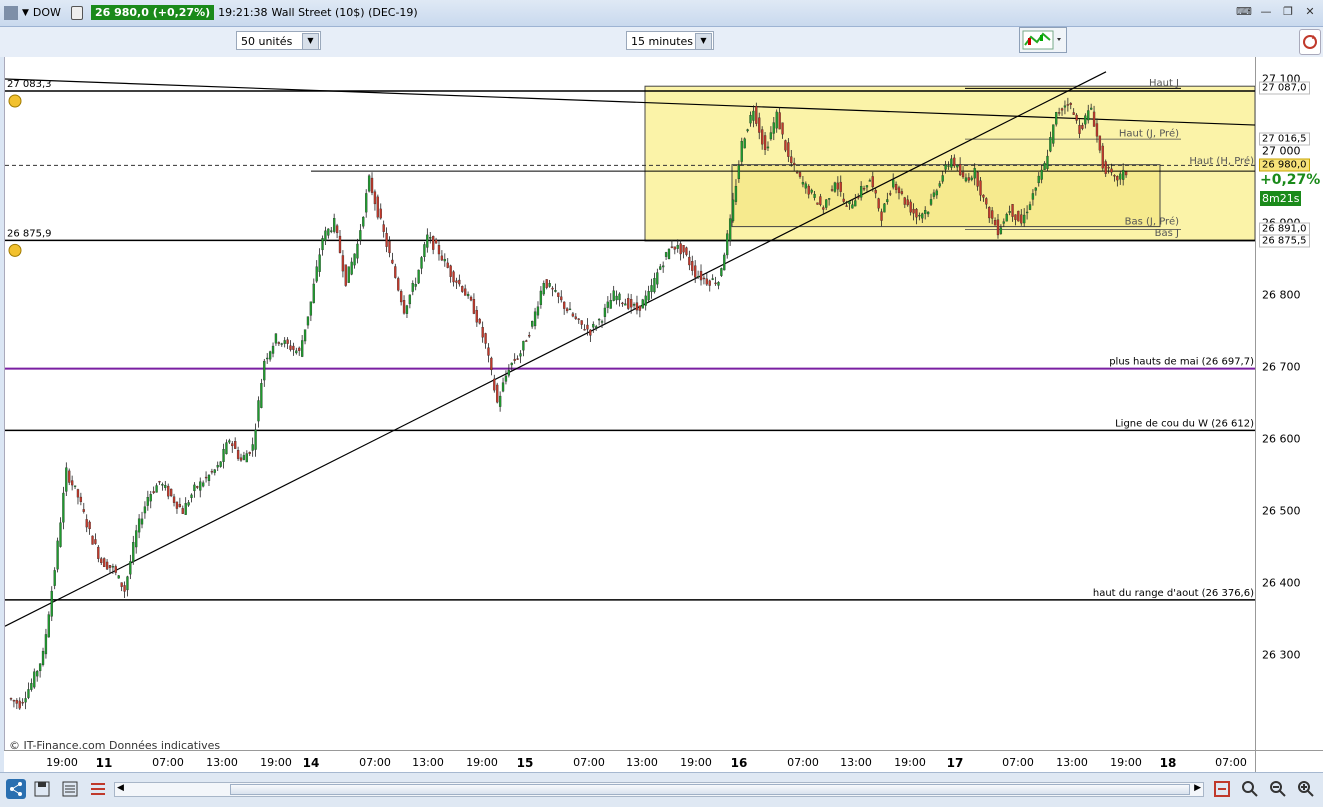 The width and height of the screenshot is (1323, 807). Describe the element at coordinates (525, 763) in the screenshot. I see `x-day-label: 15` at that location.